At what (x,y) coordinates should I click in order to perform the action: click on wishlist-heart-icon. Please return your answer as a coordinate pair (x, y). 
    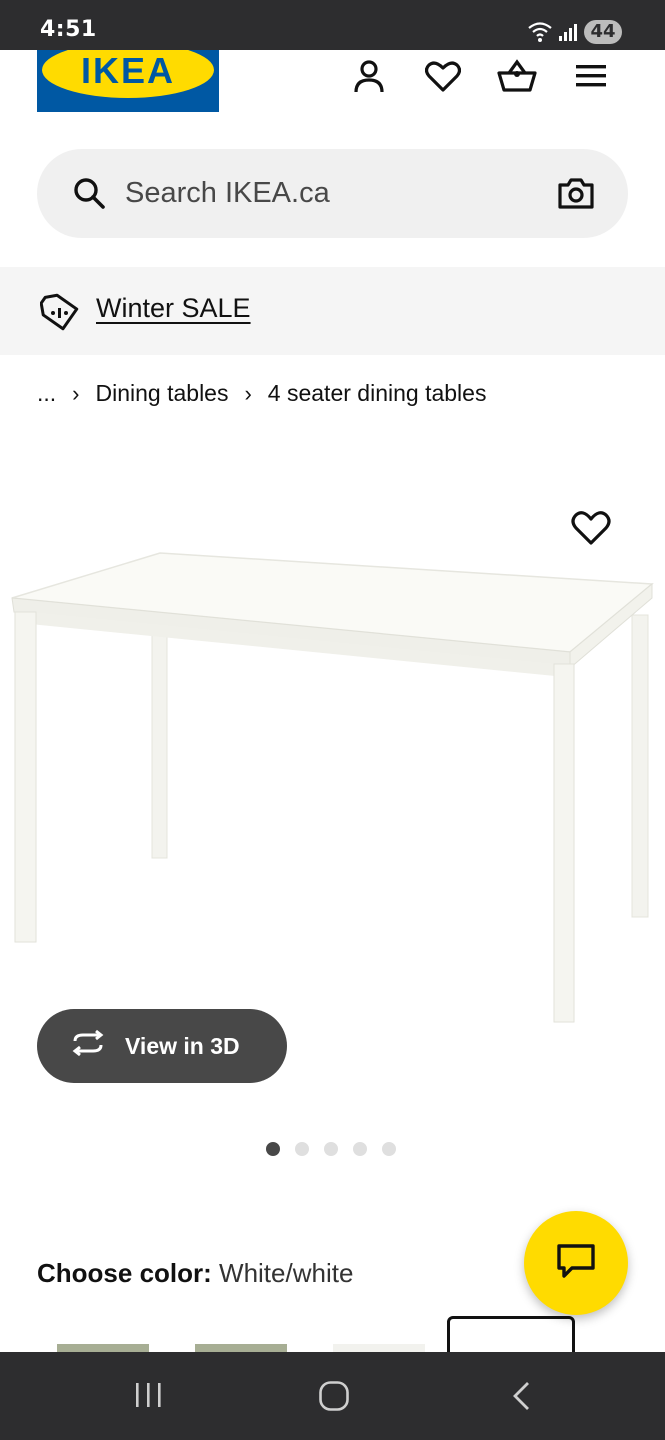
    Looking at the image, I should click on (443, 76).